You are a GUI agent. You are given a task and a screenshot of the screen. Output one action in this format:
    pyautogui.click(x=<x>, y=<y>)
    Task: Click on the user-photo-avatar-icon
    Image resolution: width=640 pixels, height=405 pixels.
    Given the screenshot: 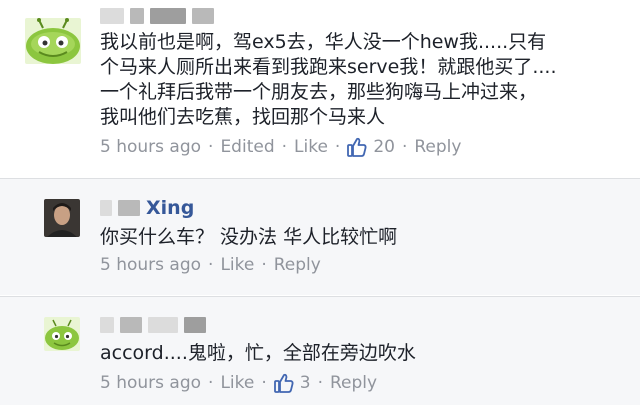 What is the action you would take?
    pyautogui.click(x=62, y=218)
    